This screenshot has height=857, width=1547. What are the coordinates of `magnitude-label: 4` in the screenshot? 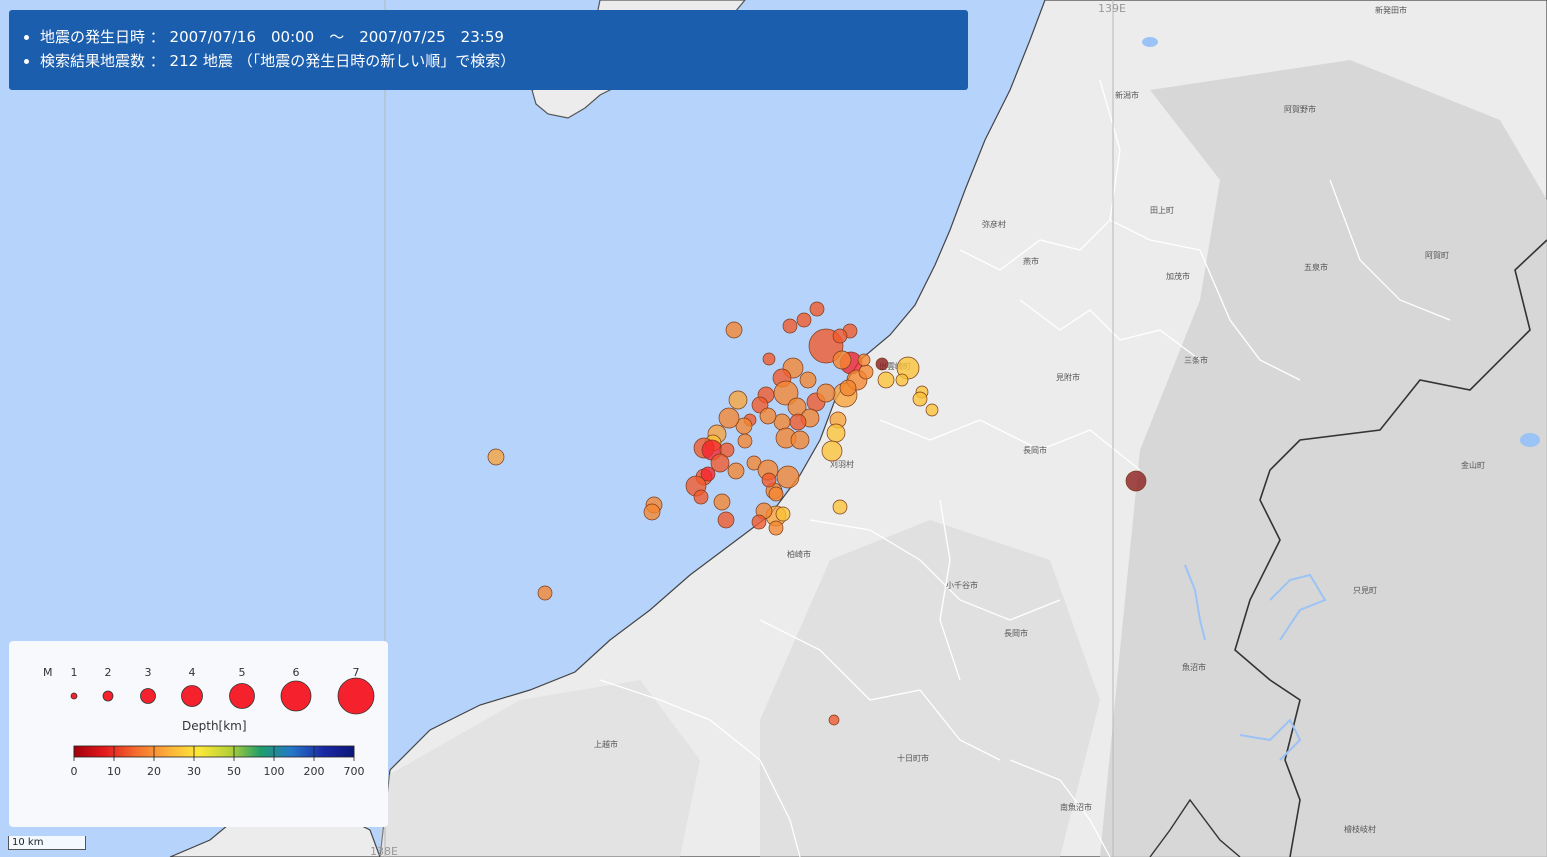 It's located at (192, 672).